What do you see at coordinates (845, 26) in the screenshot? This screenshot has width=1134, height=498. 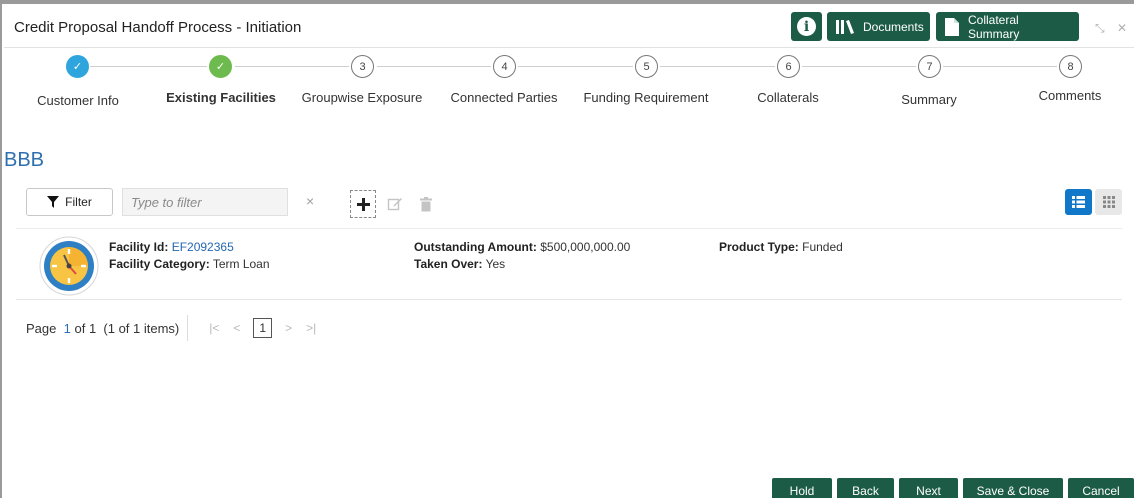 I see `library-icon` at bounding box center [845, 26].